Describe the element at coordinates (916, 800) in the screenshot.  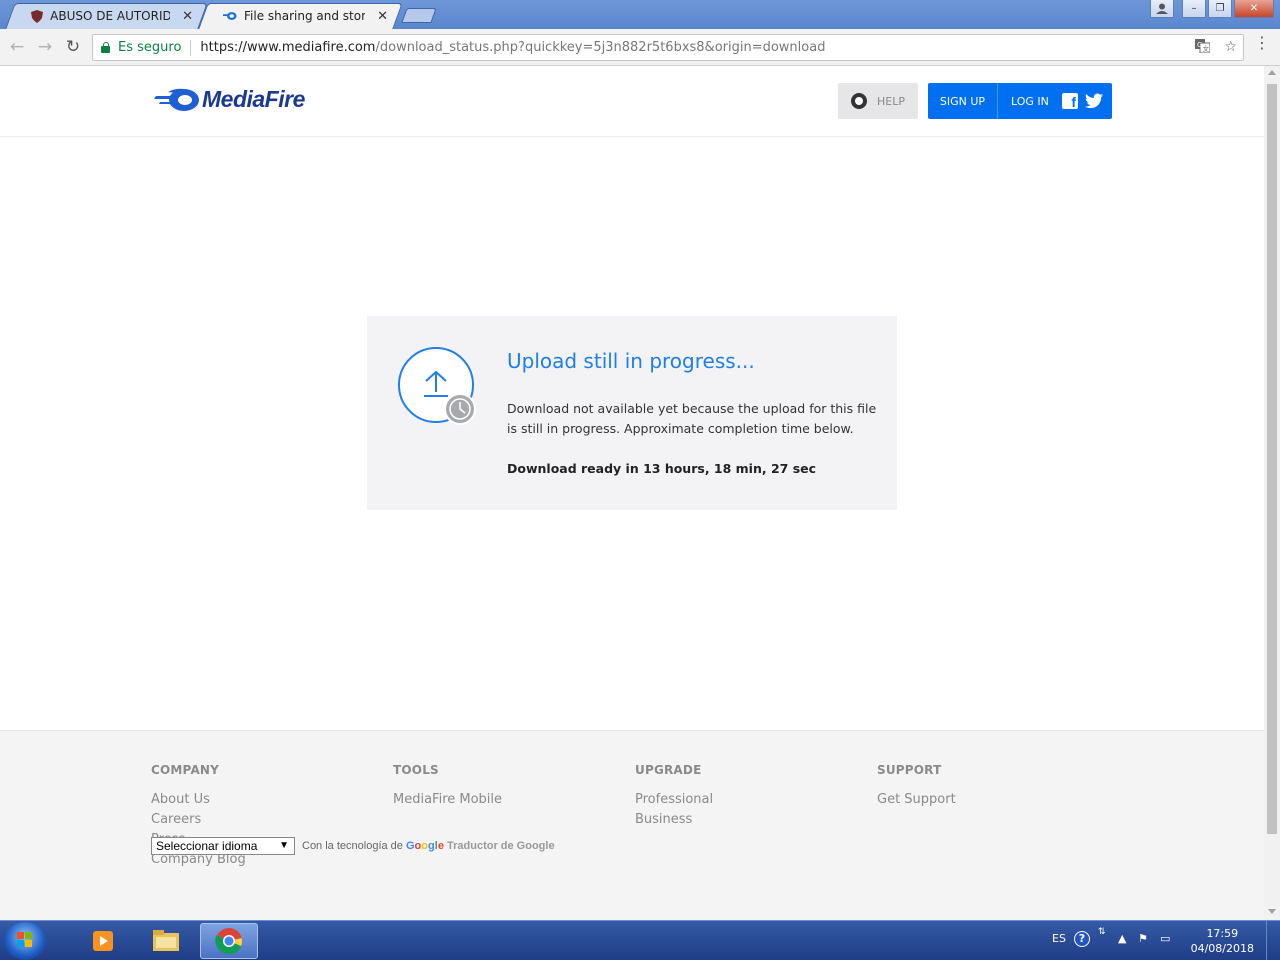
I see `footer-link-support: Get Support` at that location.